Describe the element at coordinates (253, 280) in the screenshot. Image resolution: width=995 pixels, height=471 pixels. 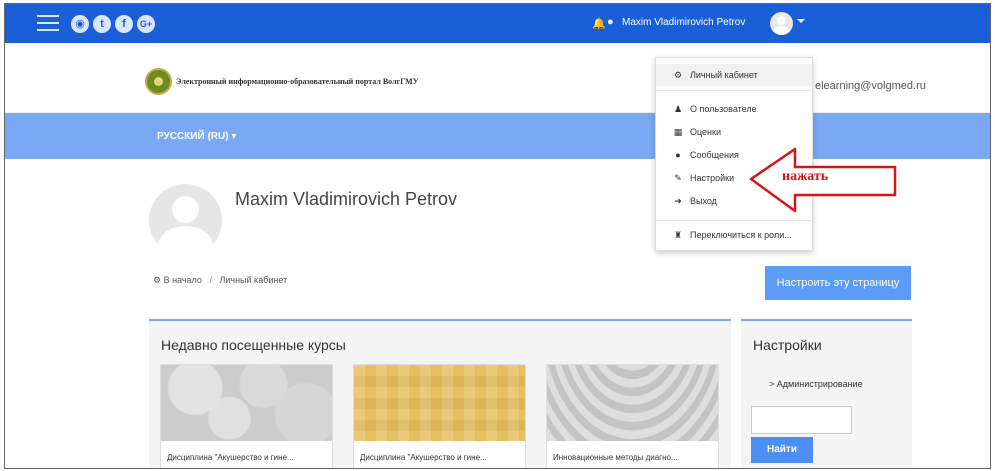
I see `breadcrumb-current: Личный кабинет` at that location.